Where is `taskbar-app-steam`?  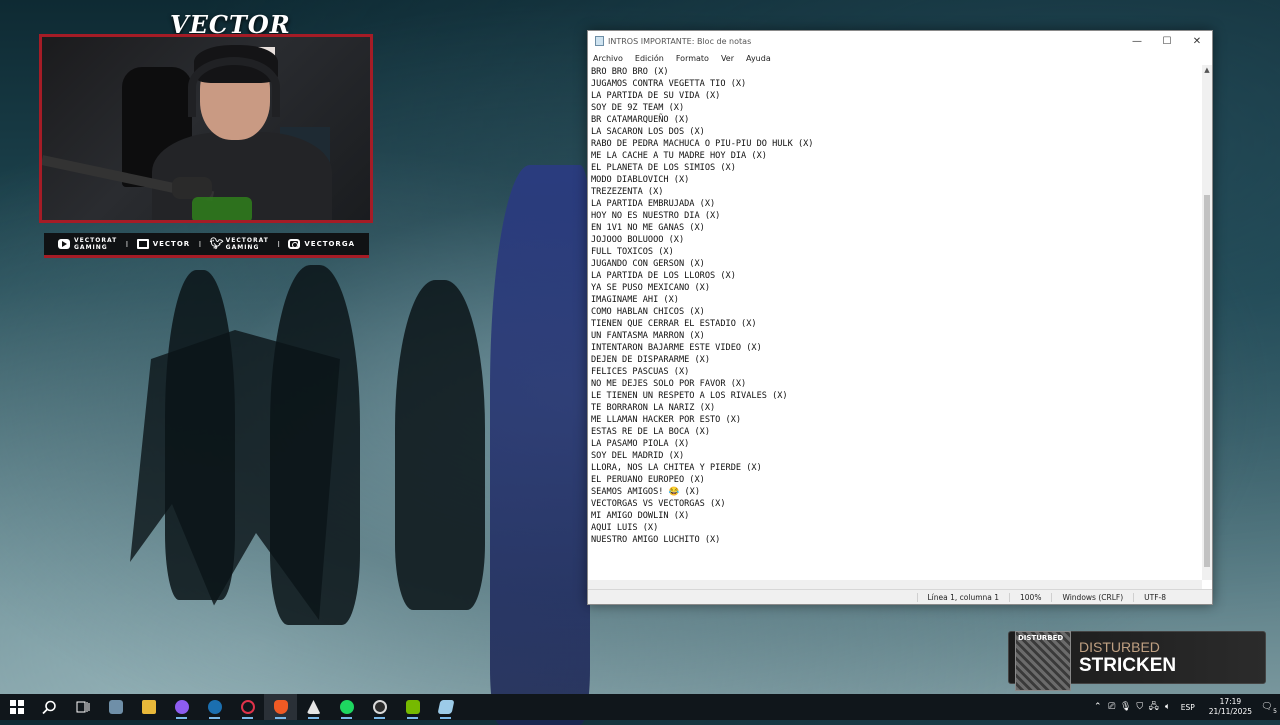
taskbar-app-steam is located at coordinates (214, 707).